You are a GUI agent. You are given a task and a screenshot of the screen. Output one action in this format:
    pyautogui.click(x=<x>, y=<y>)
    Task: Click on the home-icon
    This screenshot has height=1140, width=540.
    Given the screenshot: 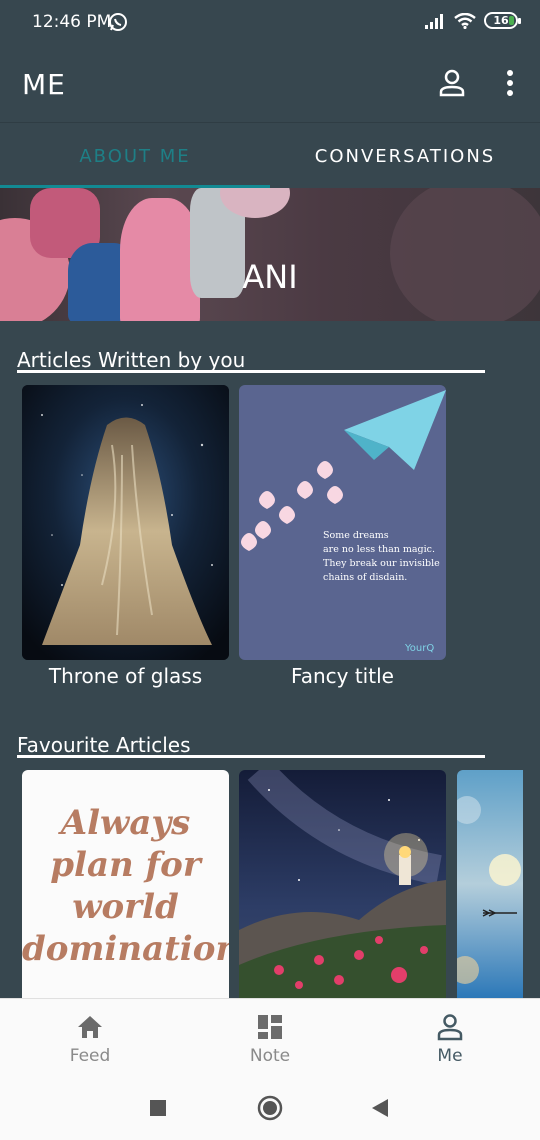 What is the action you would take?
    pyautogui.click(x=90, y=1027)
    